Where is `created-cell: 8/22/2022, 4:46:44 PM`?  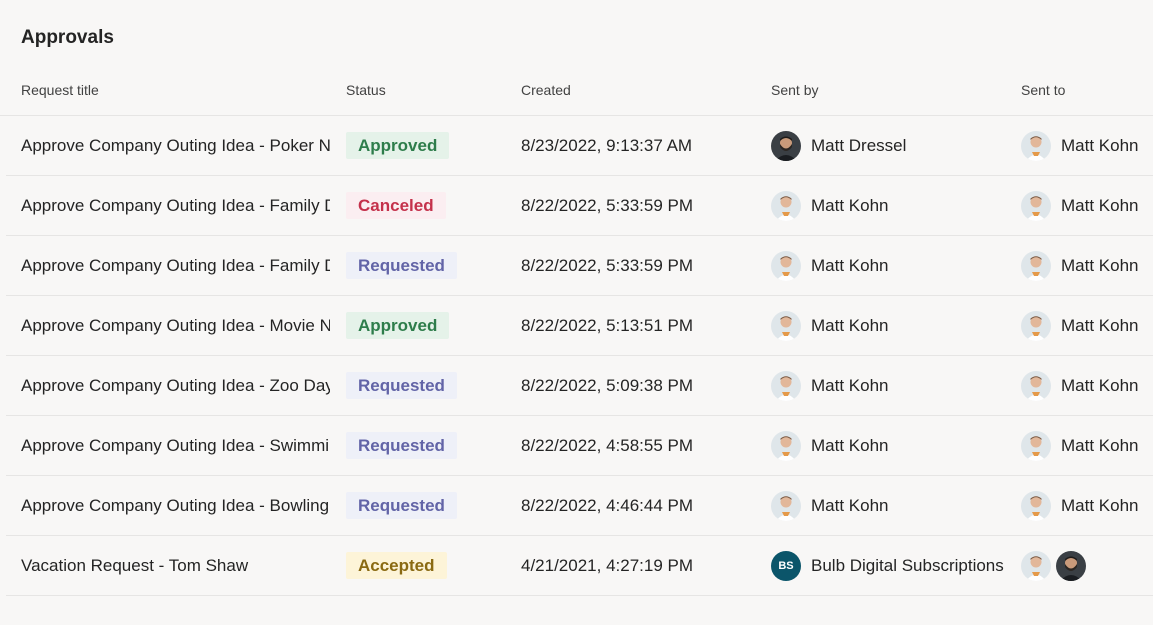
created-cell: 8/22/2022, 4:46:44 PM is located at coordinates (607, 505).